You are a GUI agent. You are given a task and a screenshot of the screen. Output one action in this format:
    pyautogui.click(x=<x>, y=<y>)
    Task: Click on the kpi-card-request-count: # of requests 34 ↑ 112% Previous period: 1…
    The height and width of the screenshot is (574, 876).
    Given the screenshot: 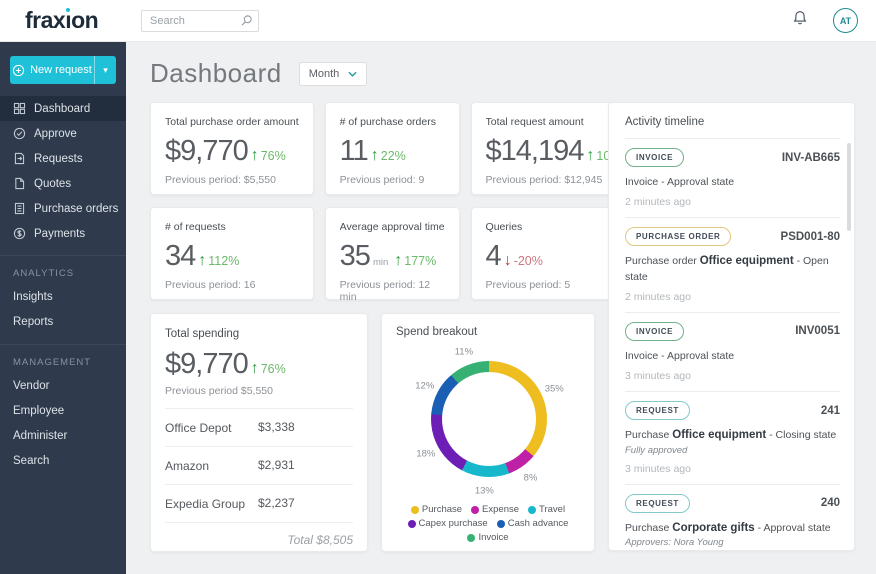 What is the action you would take?
    pyautogui.click(x=232, y=253)
    